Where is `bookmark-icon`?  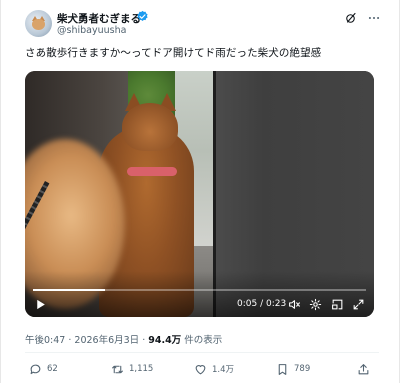 bookmark-icon is located at coordinates (282, 369).